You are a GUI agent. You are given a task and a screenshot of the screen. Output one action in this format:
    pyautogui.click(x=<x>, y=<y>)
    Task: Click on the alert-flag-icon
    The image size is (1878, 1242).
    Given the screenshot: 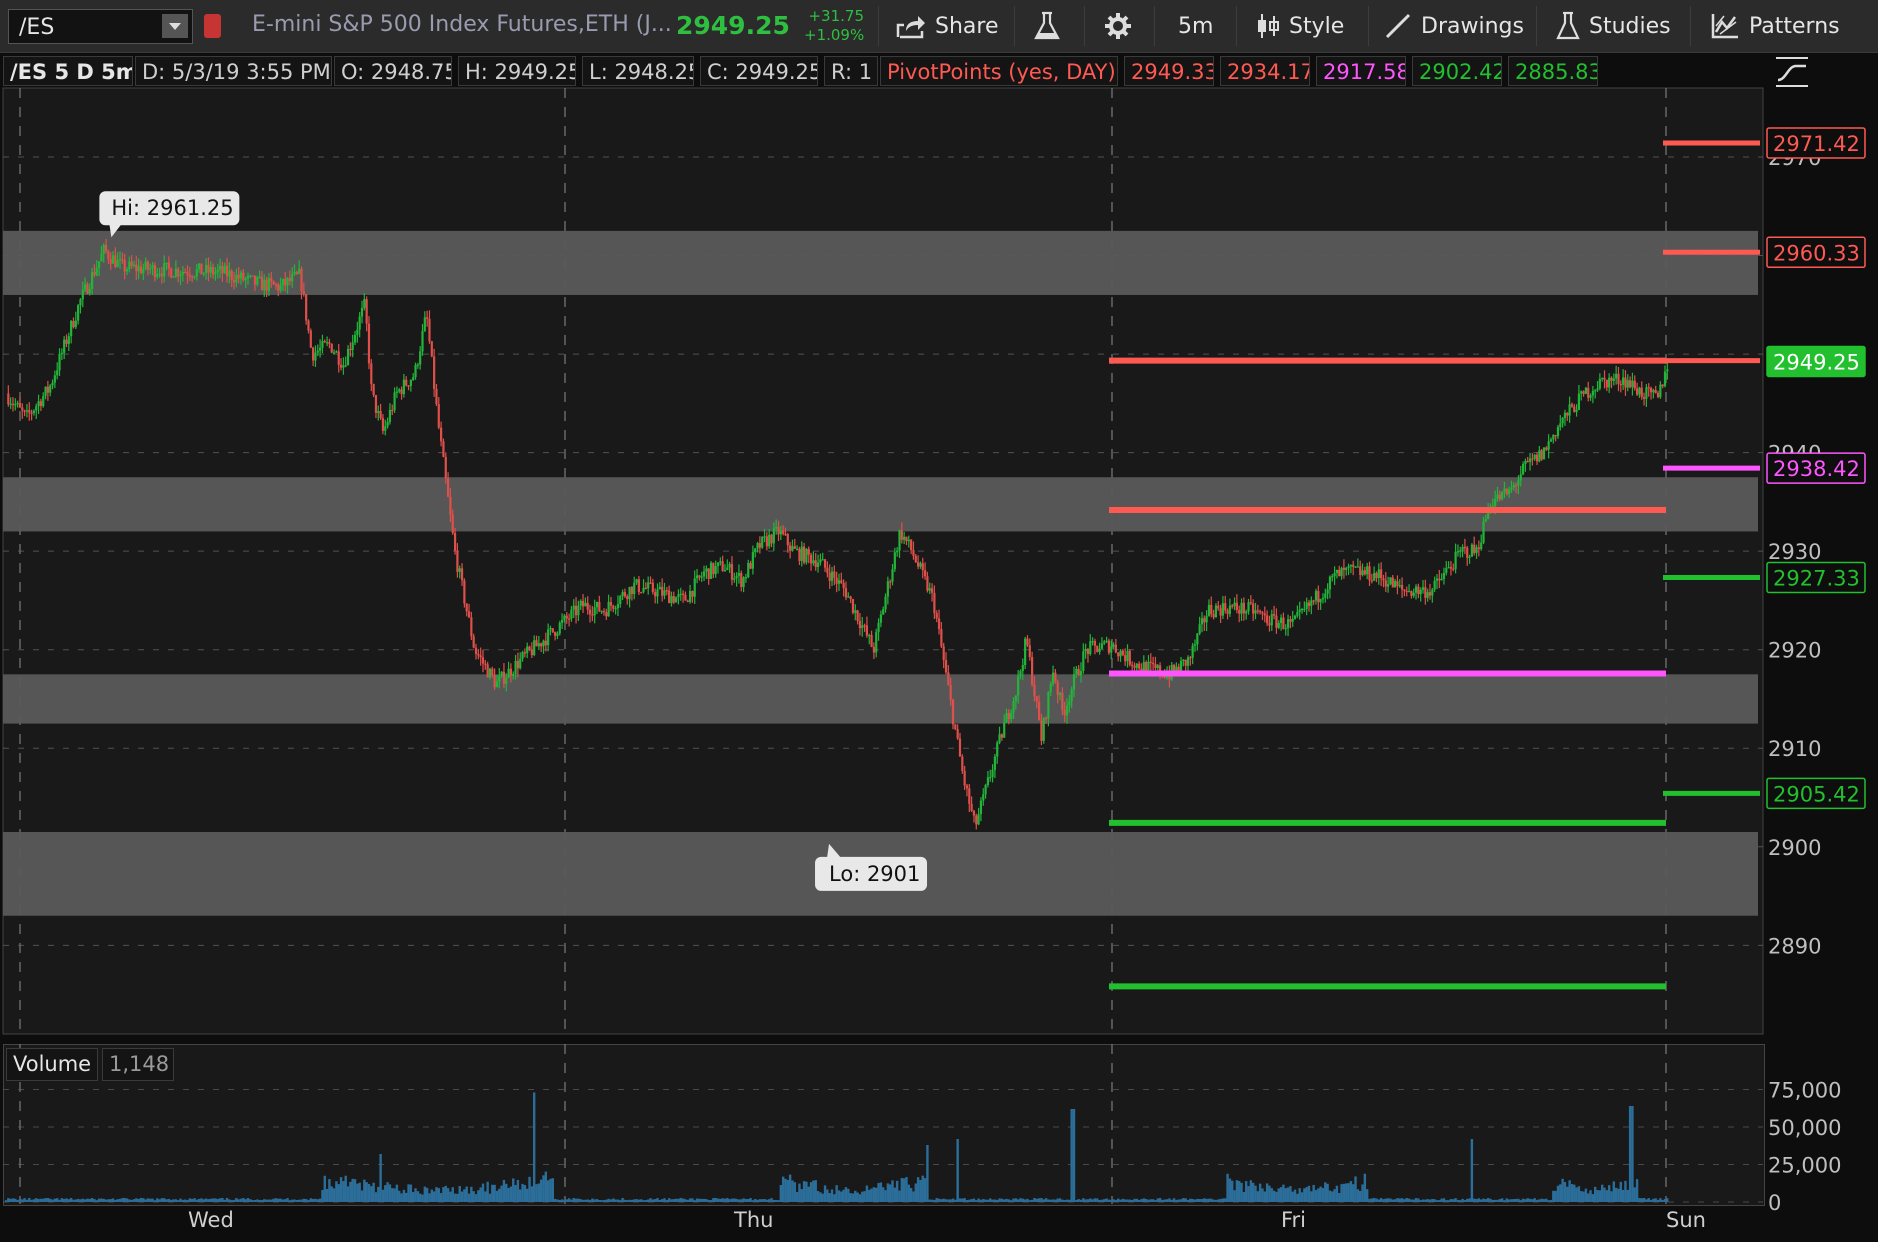 What is the action you would take?
    pyautogui.click(x=212, y=26)
    